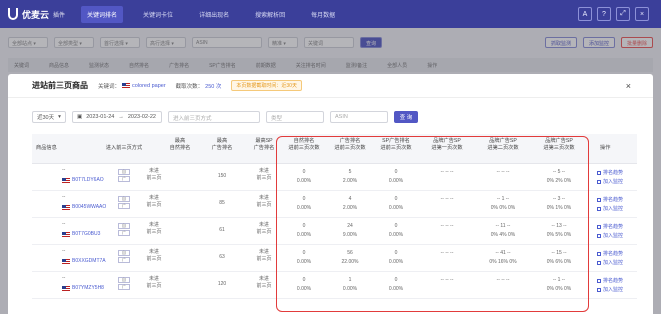 This screenshot has height=314, width=661. Describe the element at coordinates (503, 172) in the screenshot. I see `brand-page2-count: -- -- --` at that location.